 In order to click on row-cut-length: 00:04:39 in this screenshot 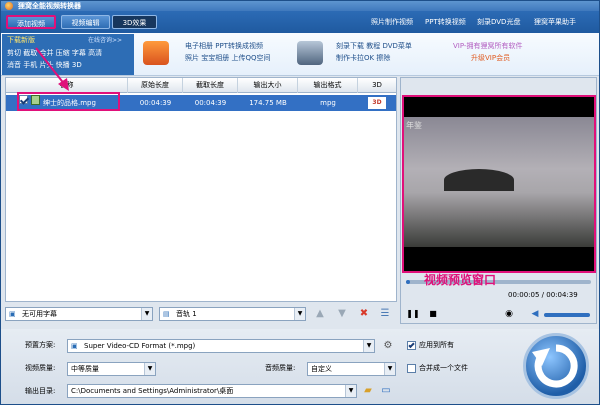, I will do `click(210, 103)`.